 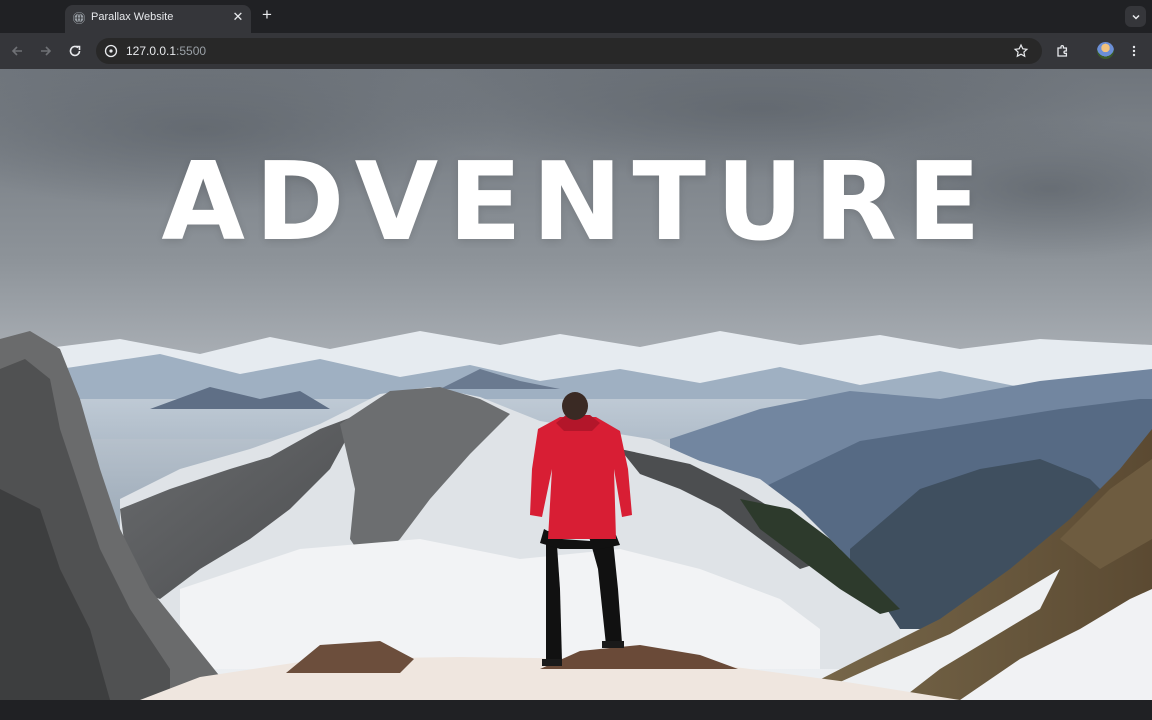 I want to click on browser-toolbar: 127.0.0.1:5500, so click(x=576, y=51).